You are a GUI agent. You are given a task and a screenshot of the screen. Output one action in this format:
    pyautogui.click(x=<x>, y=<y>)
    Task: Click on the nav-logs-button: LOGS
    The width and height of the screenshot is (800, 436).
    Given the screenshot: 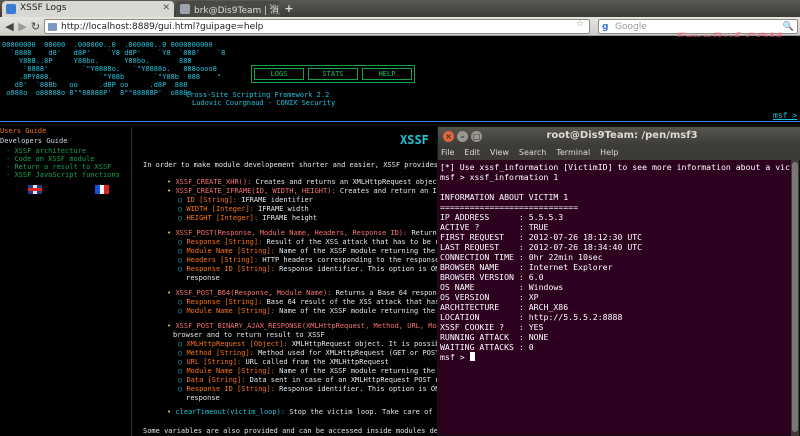 What is the action you would take?
    pyautogui.click(x=279, y=74)
    